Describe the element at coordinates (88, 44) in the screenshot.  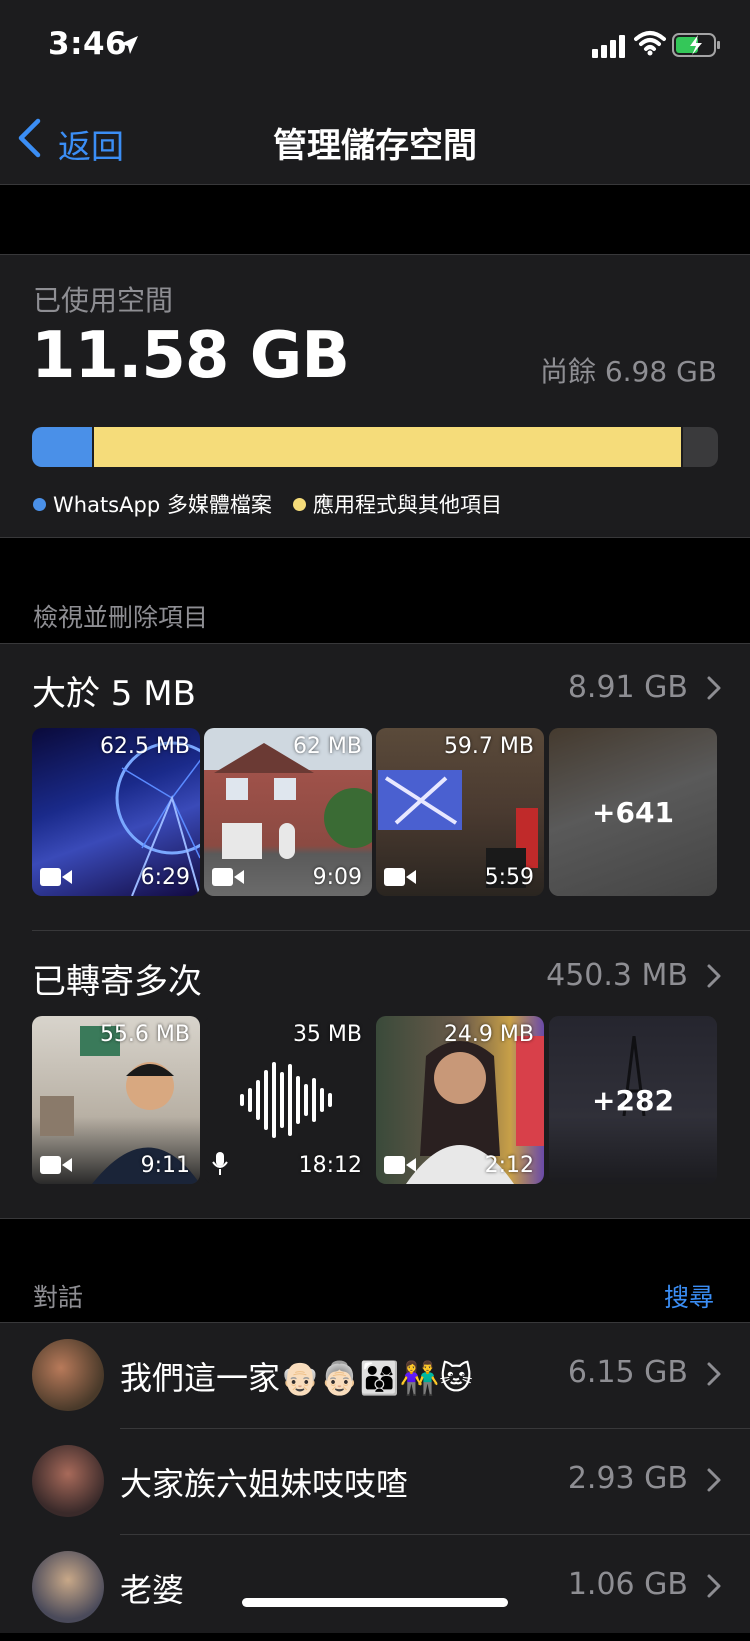
I see `status-time: 3:46` at that location.